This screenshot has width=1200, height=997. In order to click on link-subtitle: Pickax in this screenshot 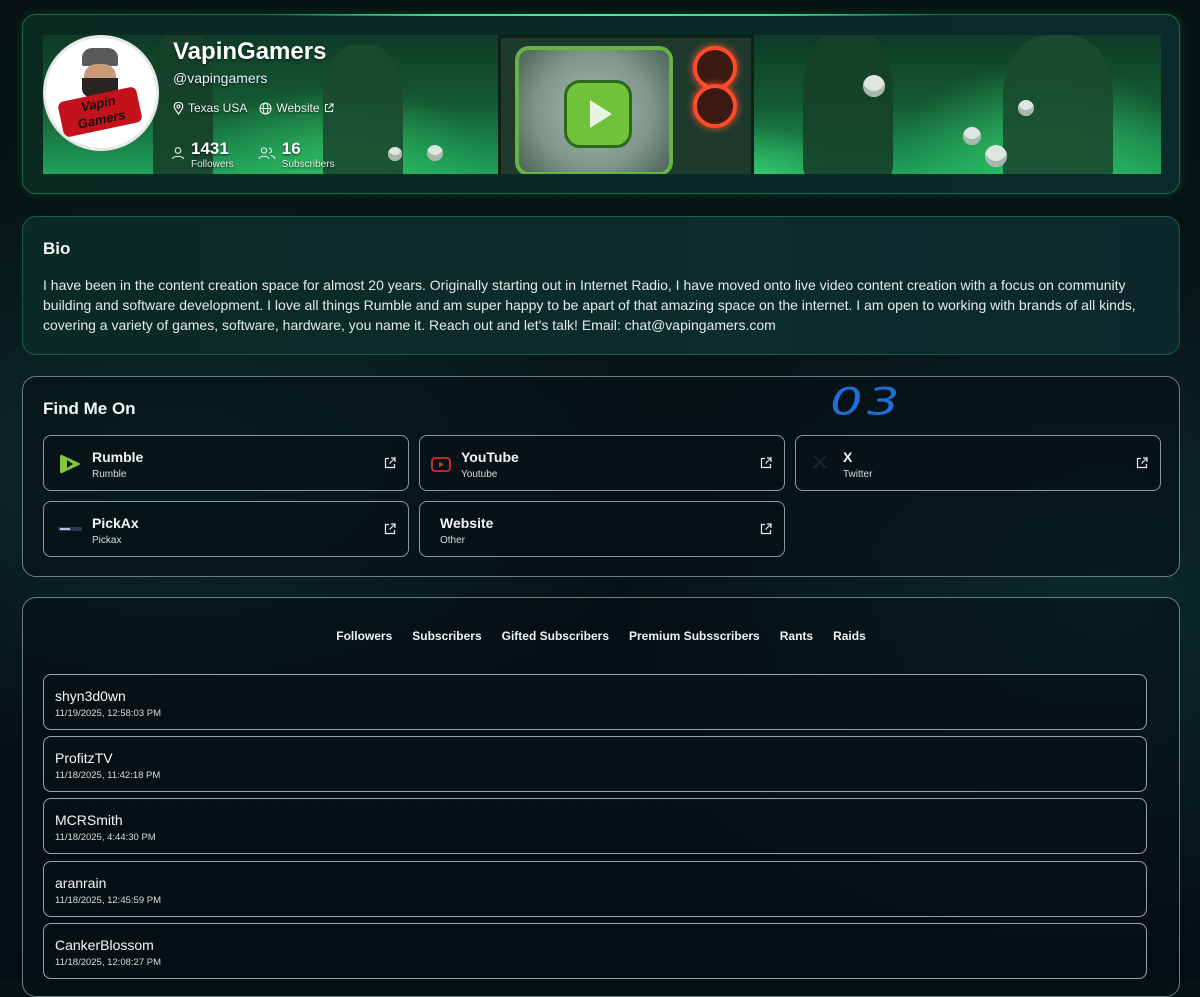, I will do `click(107, 540)`.